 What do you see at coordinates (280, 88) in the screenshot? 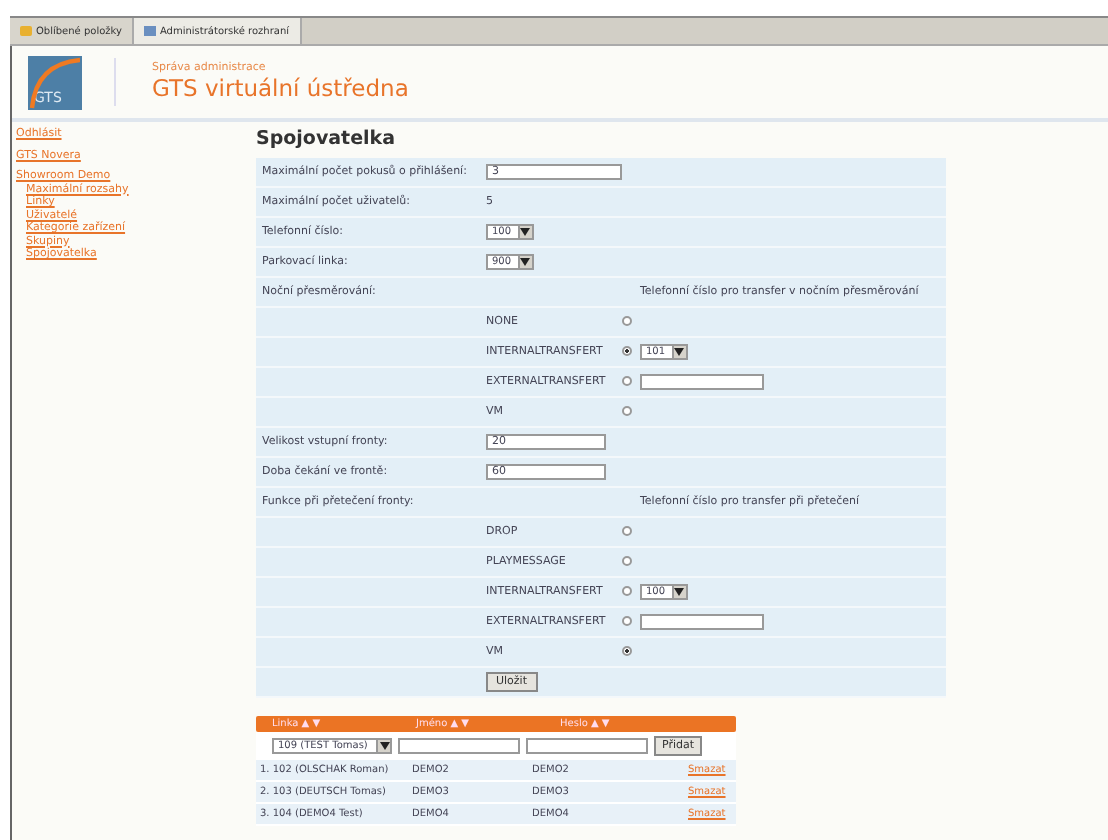
I see `header-title: GTS virtuální ústředna` at bounding box center [280, 88].